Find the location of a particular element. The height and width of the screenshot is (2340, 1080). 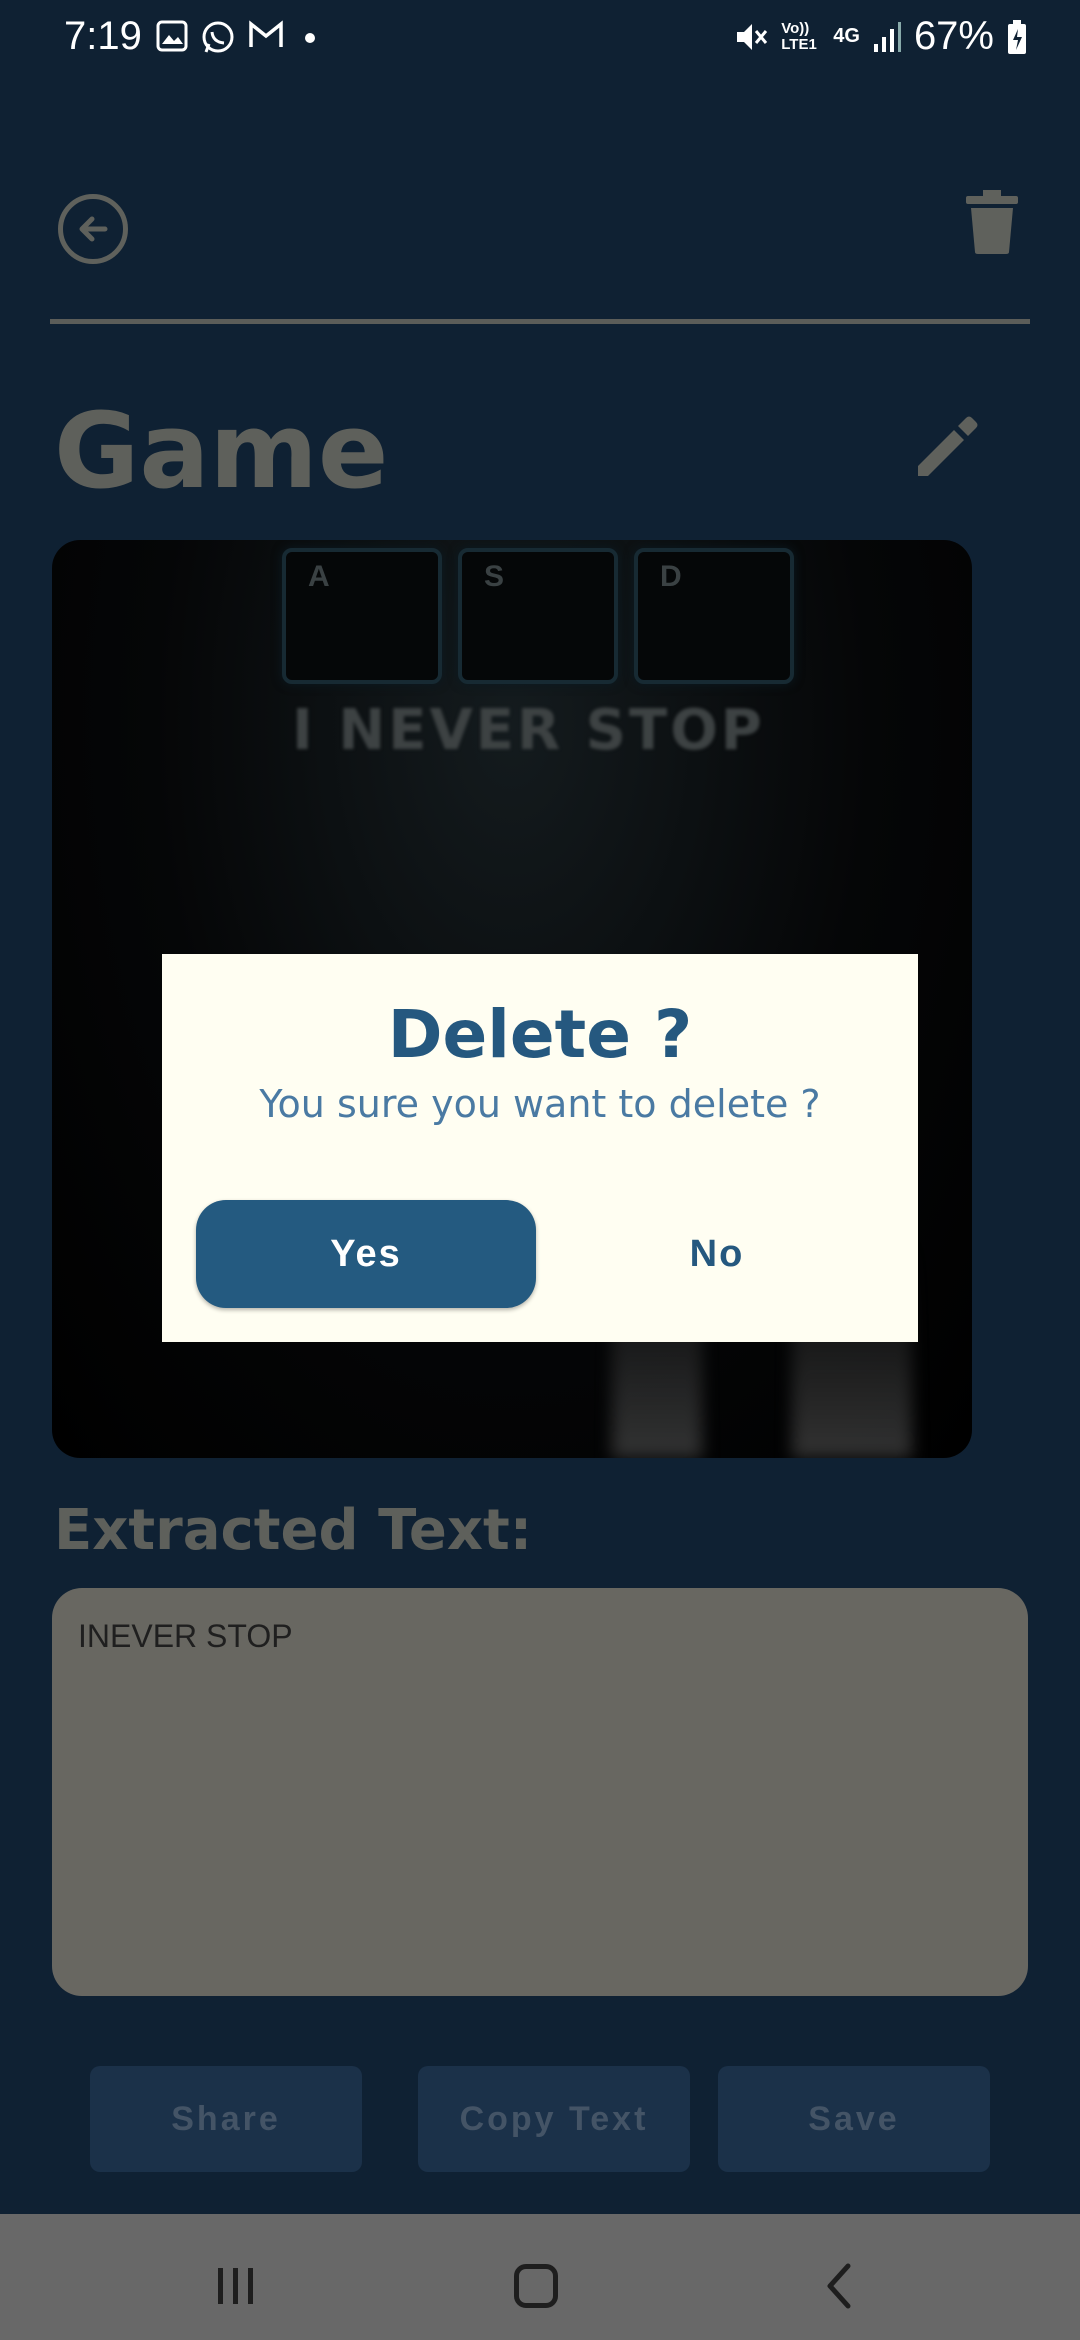

gallery-icon is located at coordinates (172, 36).